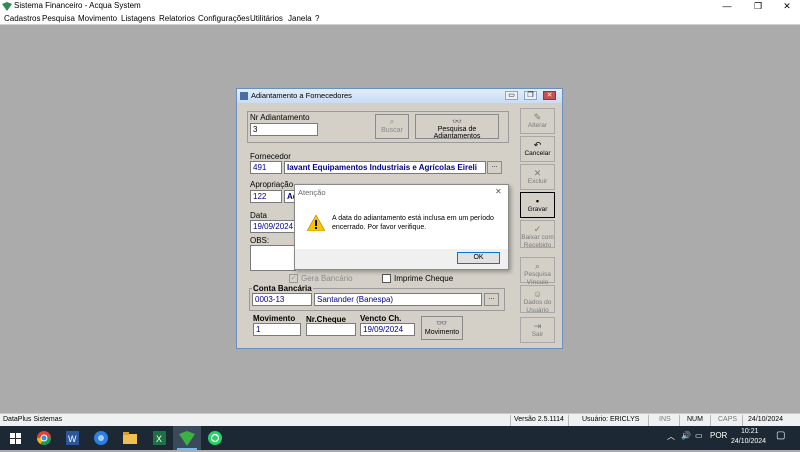  What do you see at coordinates (537, 278) in the screenshot?
I see `pesquisa-vinculo-label: Pesquisa Vínculo` at bounding box center [537, 278].